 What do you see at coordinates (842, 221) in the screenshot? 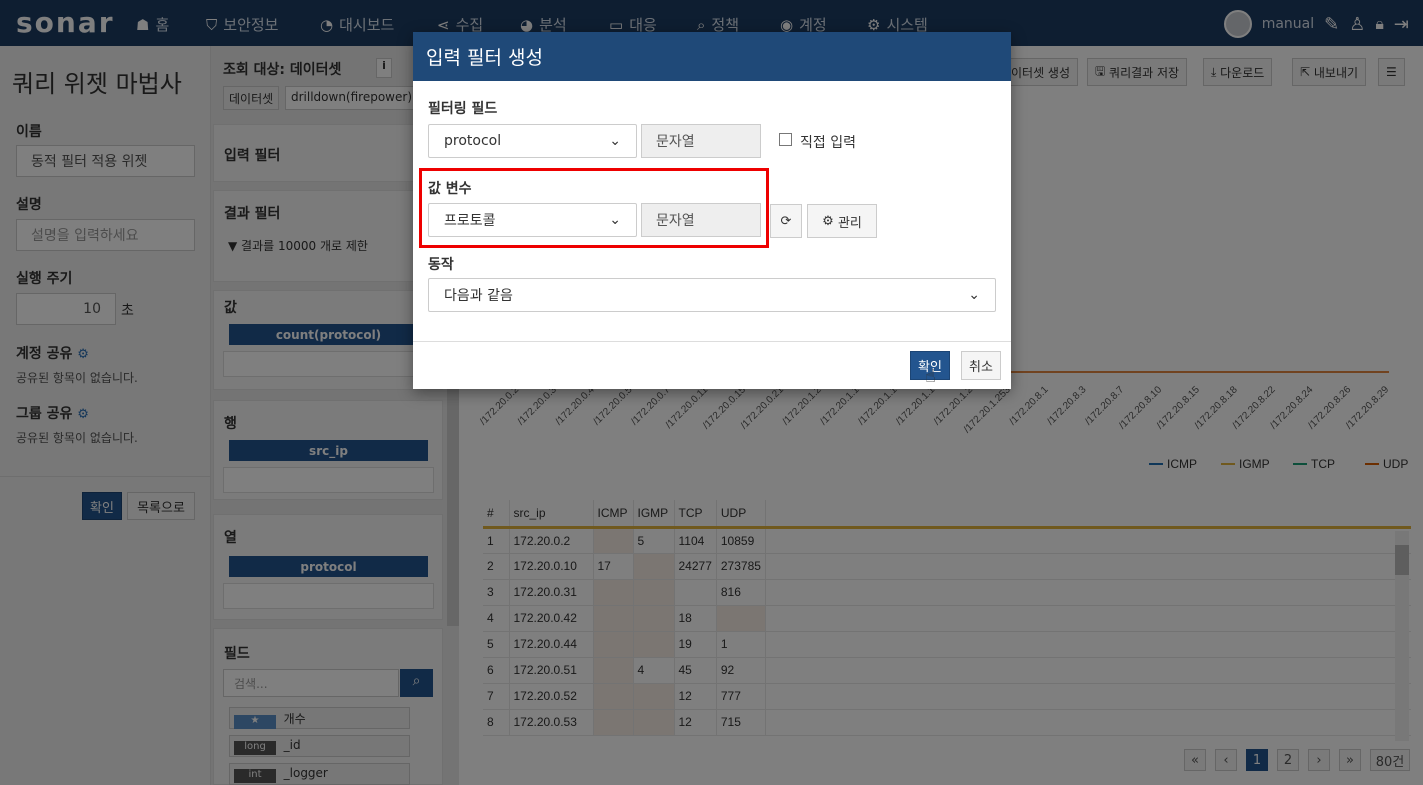
I see `manage-button: ⚙ 관리` at bounding box center [842, 221].